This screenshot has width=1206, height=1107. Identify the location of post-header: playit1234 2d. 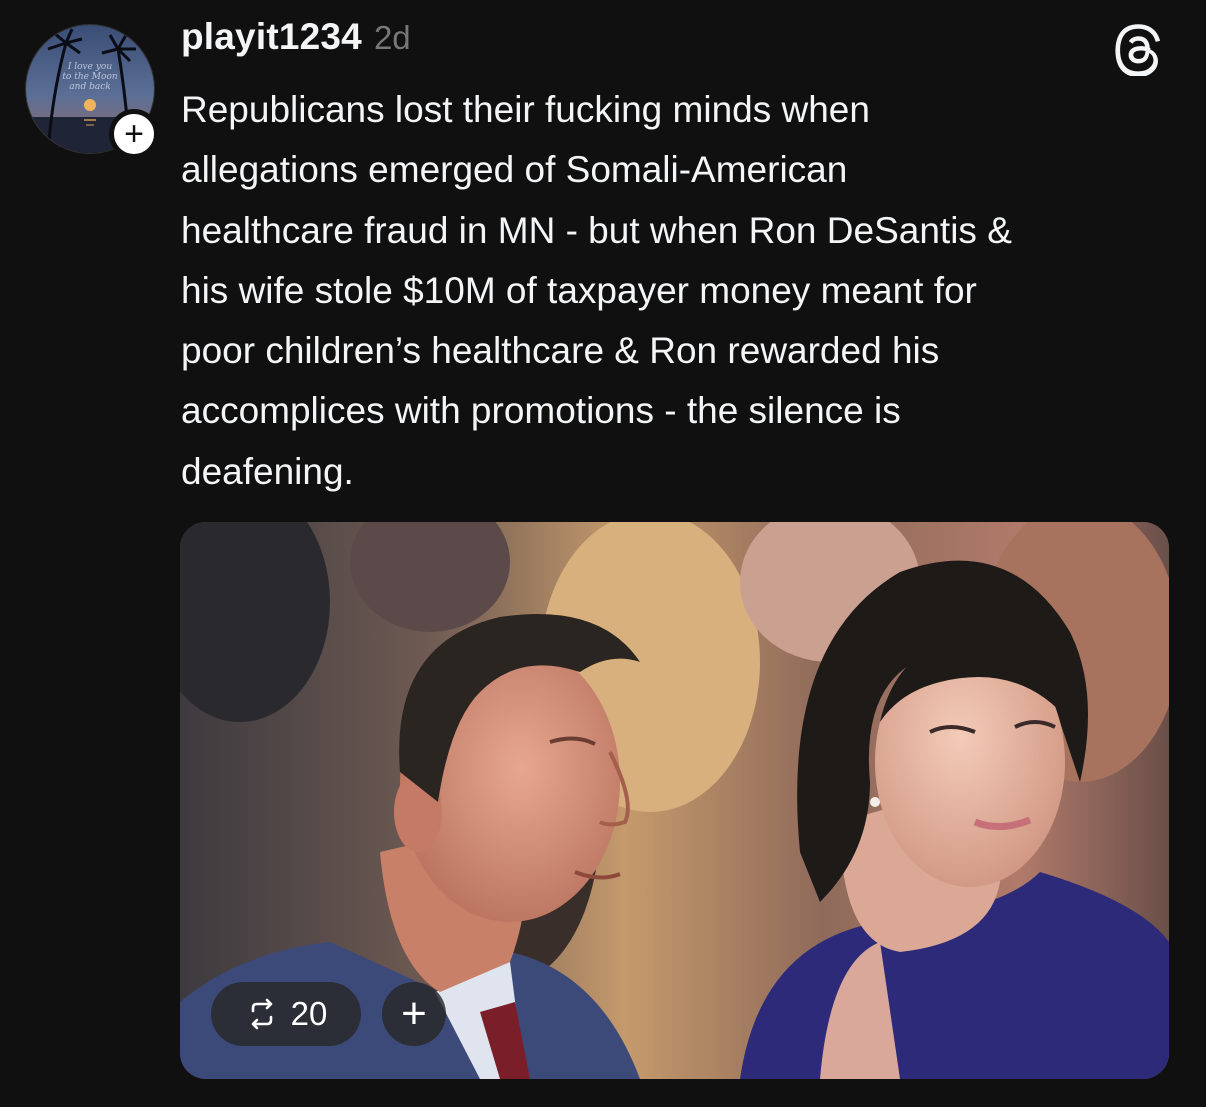
(296, 39).